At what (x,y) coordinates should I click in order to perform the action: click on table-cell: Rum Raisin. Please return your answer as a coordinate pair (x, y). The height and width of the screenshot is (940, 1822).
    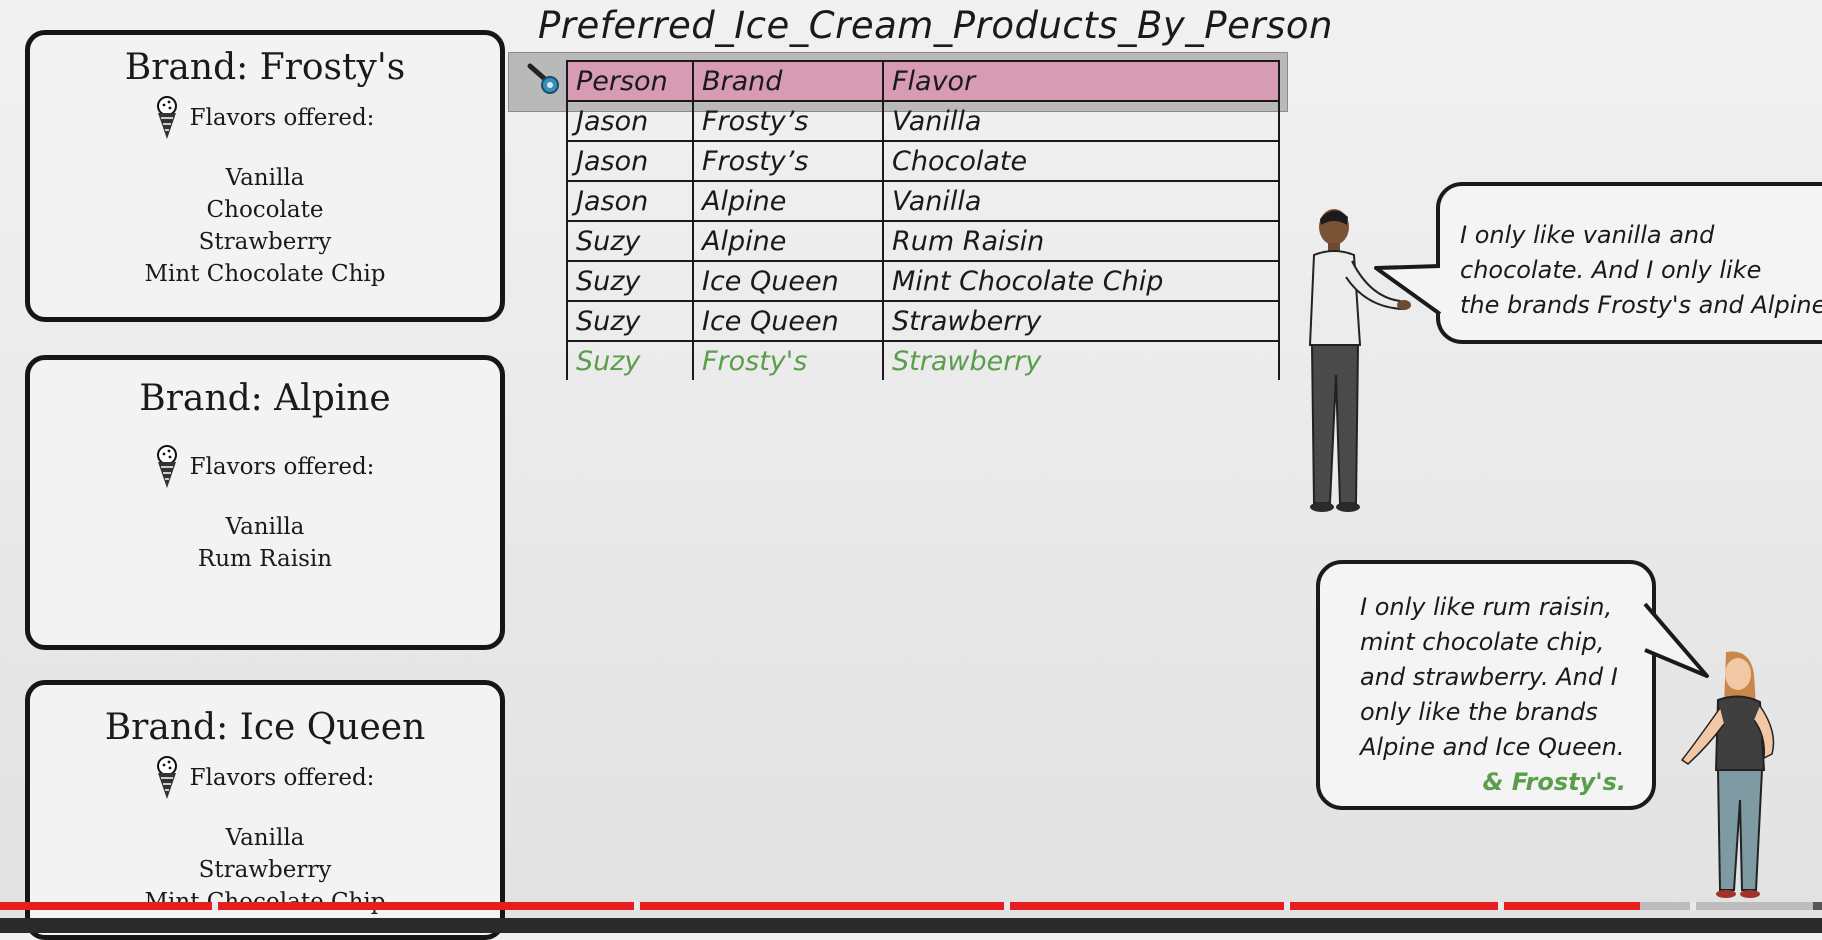
    Looking at the image, I should click on (1081, 241).